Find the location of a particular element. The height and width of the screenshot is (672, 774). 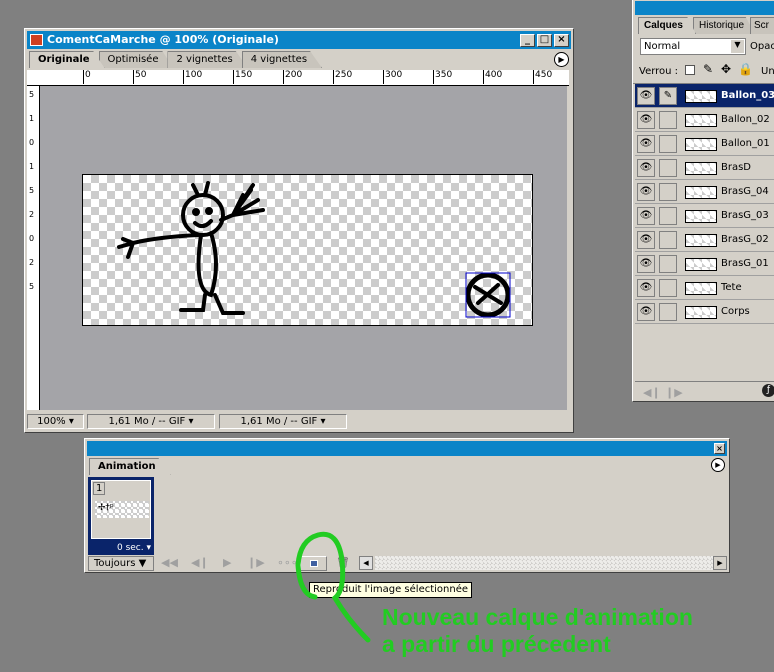

animation-title-bar: × is located at coordinates (407, 448).